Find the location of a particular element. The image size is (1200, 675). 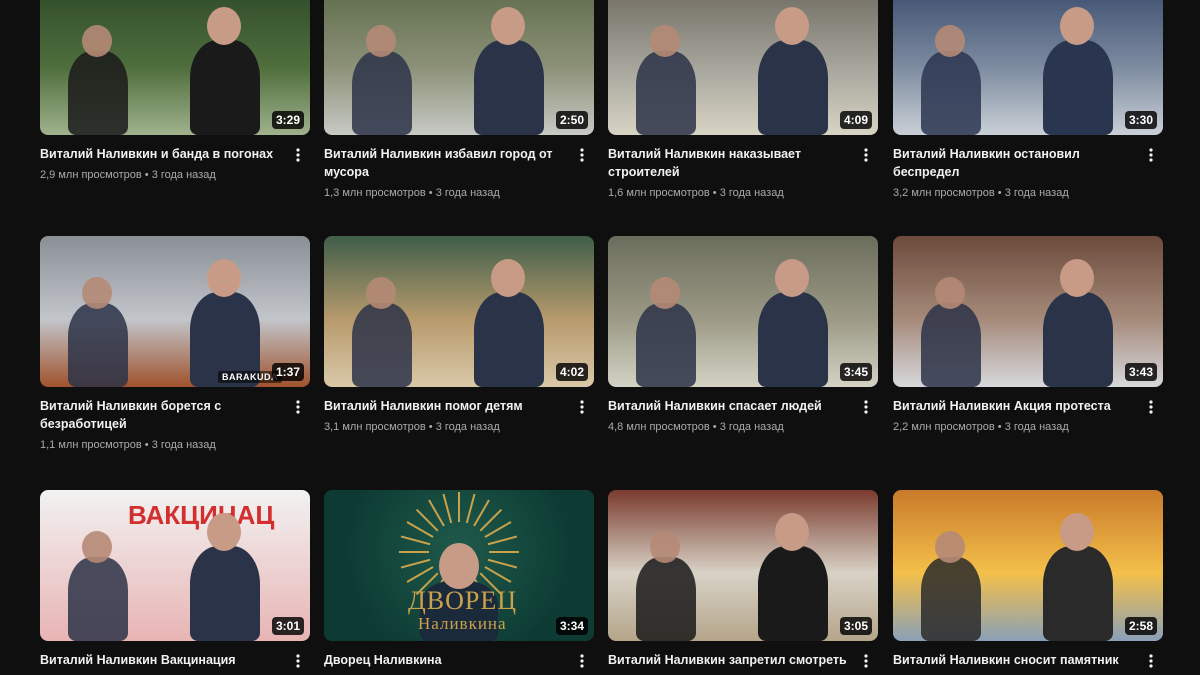

view-count: 3,2 млн просмотров is located at coordinates (944, 193).